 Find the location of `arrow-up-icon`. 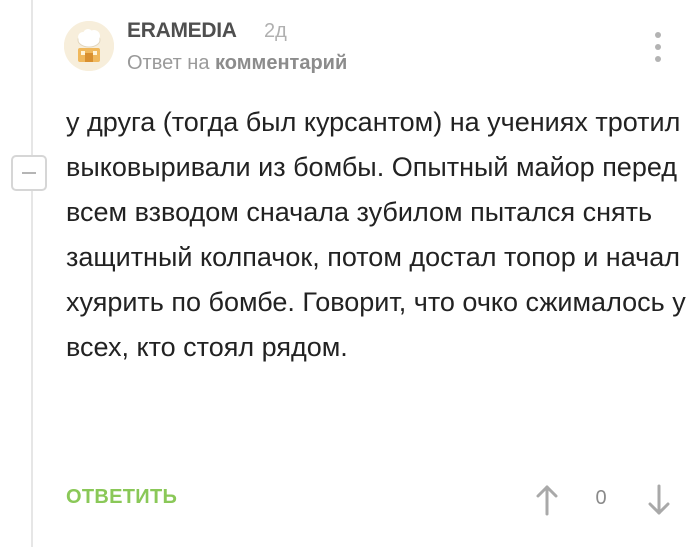

arrow-up-icon is located at coordinates (547, 500).